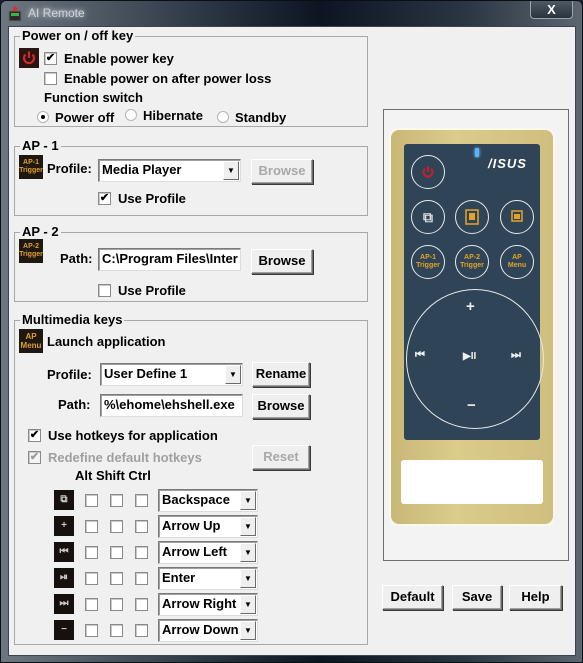  Describe the element at coordinates (131, 115) in the screenshot. I see `radio-hibernate` at that location.